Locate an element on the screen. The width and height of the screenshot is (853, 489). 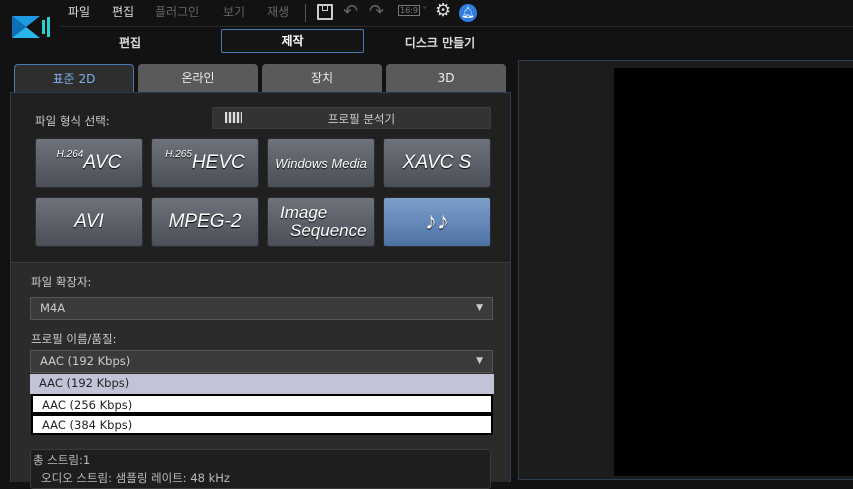
format-avi-button: AVI is located at coordinates (89, 222).